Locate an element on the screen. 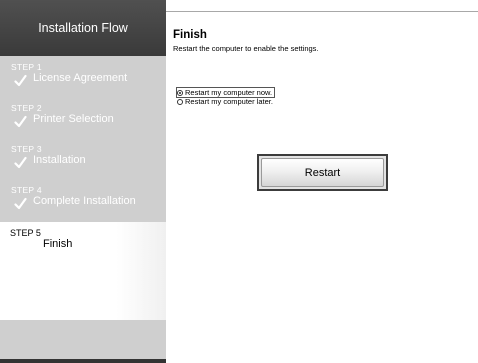 This screenshot has height=363, width=478. step-1: STEP 1 License Agreement is located at coordinates (83, 76).